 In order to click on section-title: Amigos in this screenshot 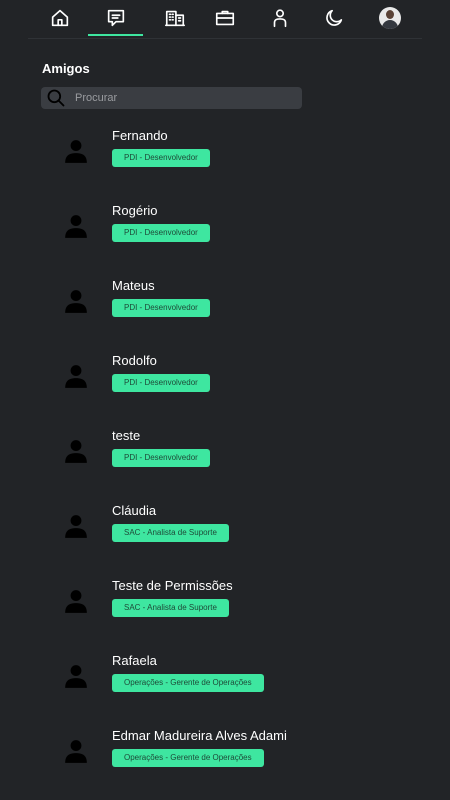, I will do `click(66, 68)`.